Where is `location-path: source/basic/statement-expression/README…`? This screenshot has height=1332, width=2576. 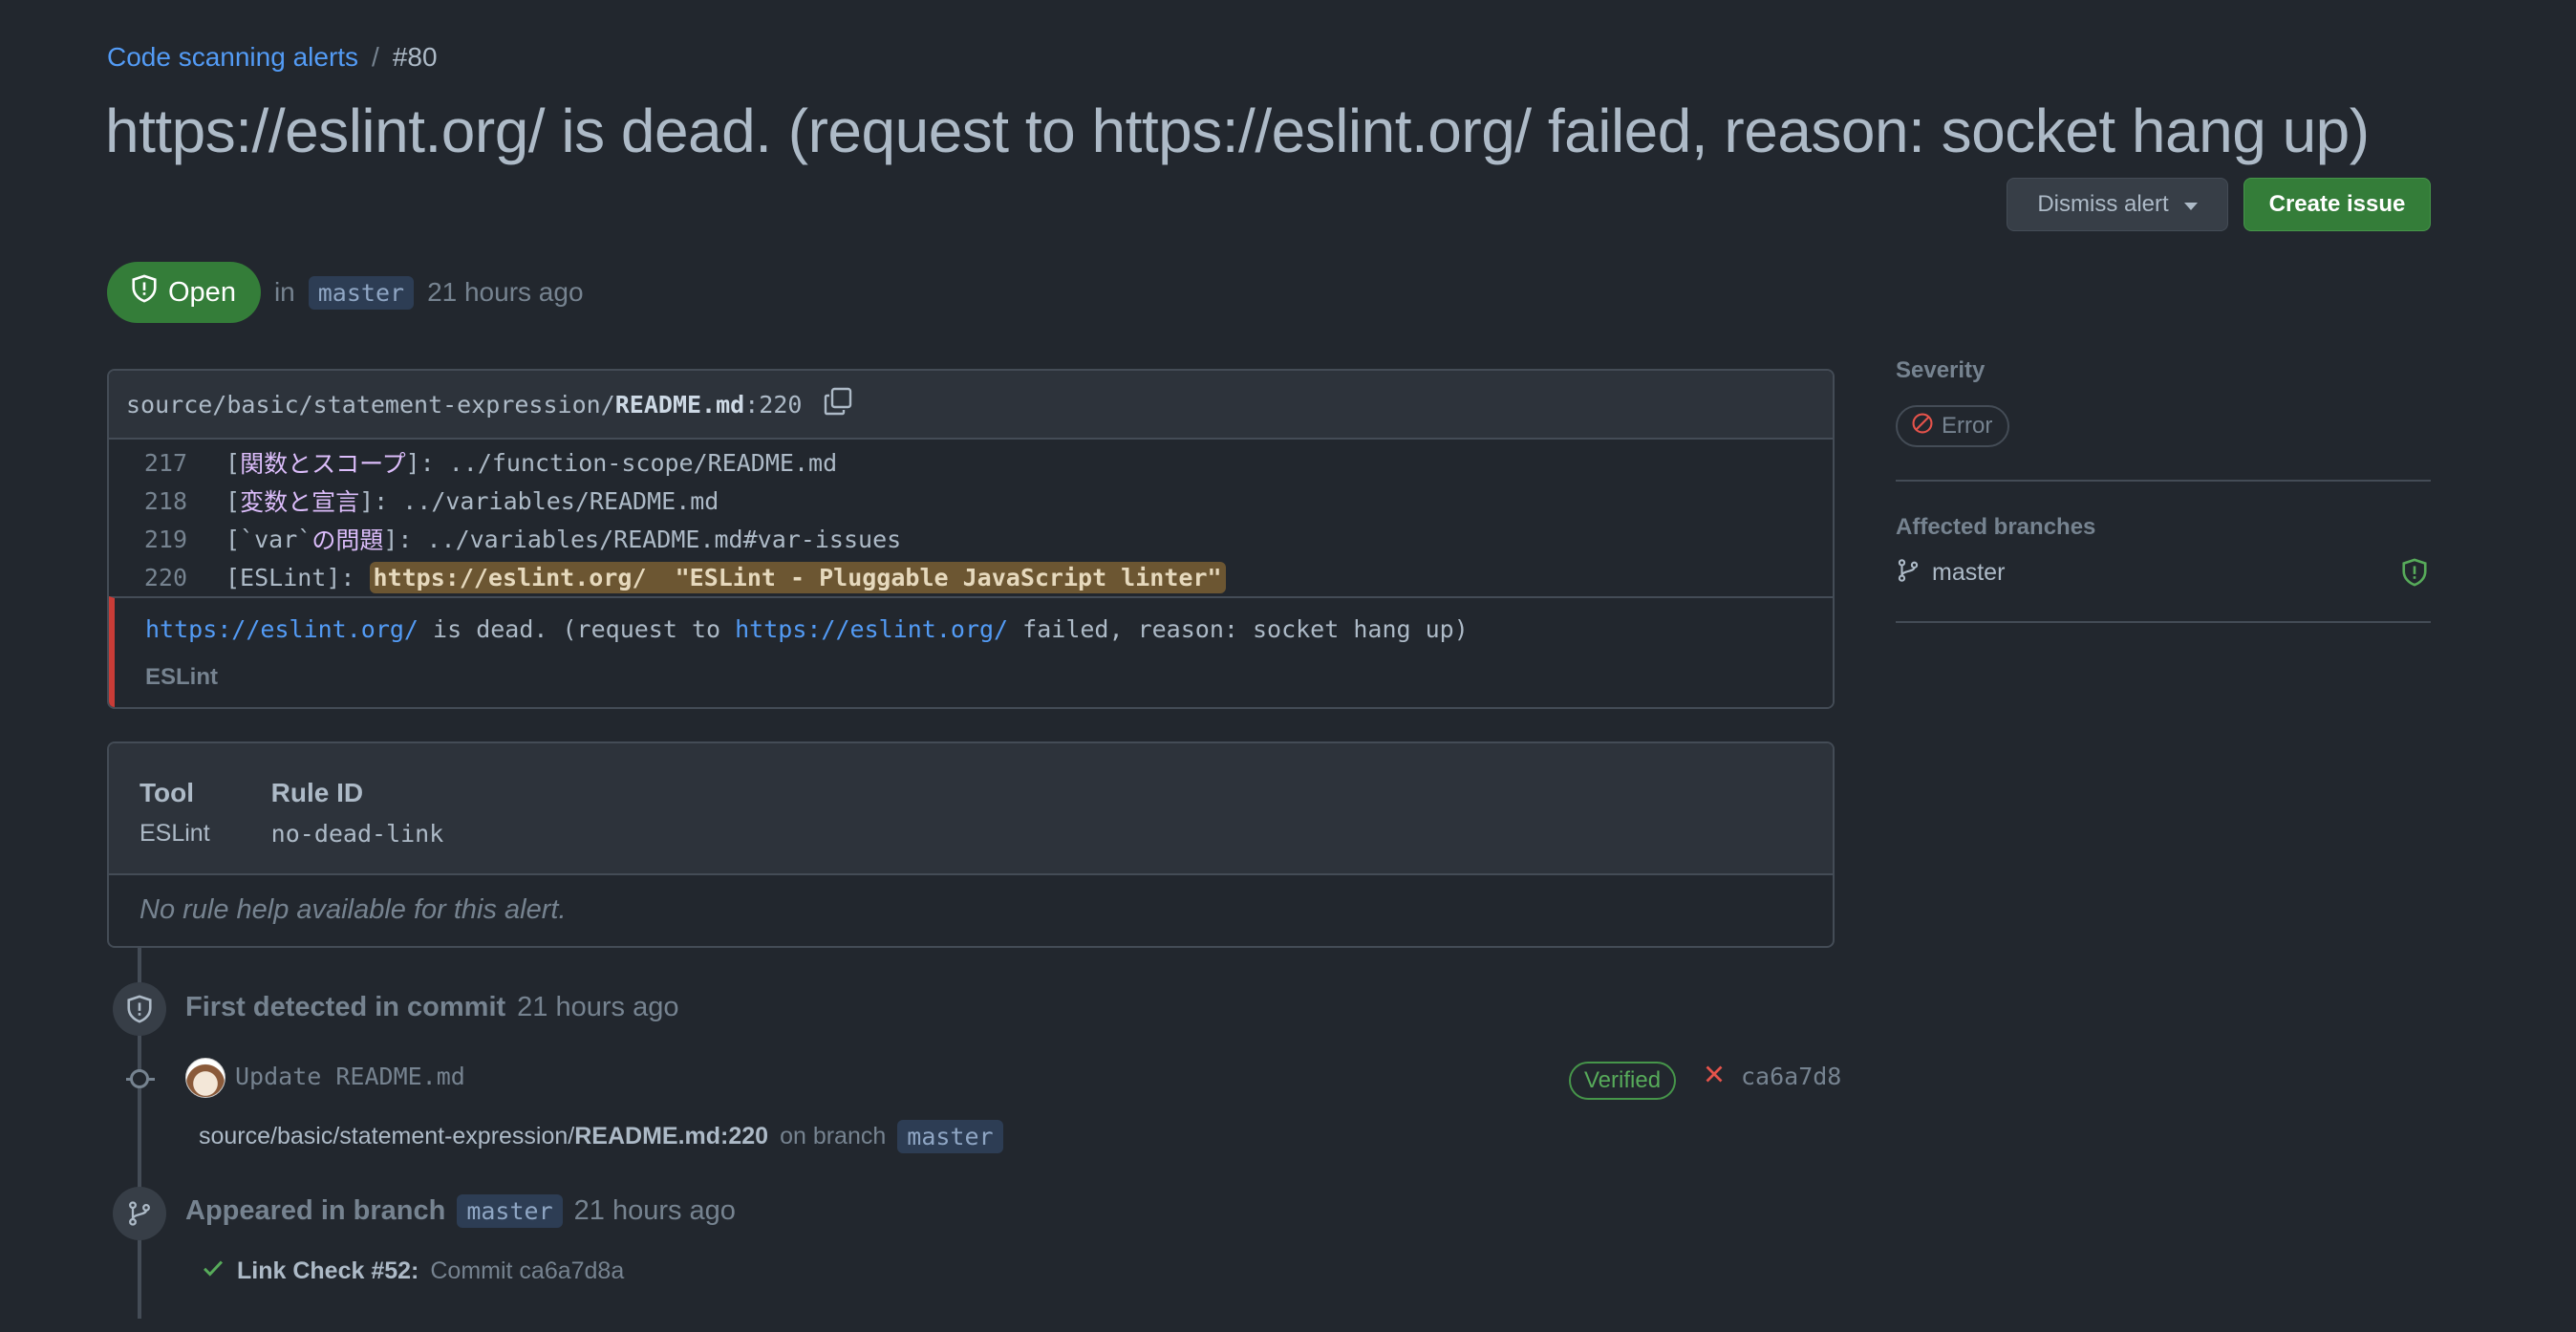 location-path: source/basic/statement-expression/README… is located at coordinates (483, 1136).